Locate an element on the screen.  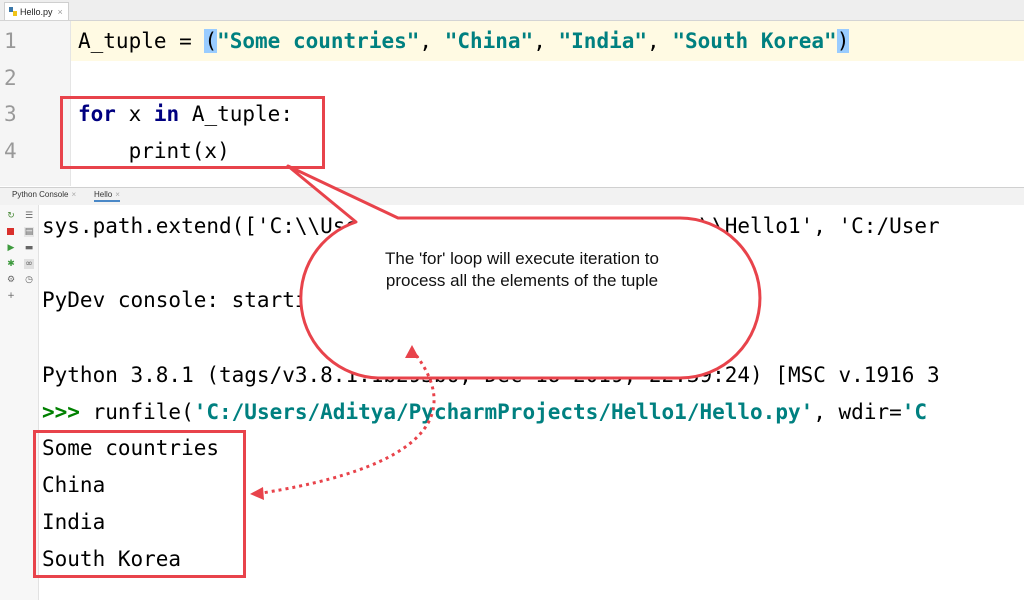
string-literal: "India" is located at coordinates (603, 41).